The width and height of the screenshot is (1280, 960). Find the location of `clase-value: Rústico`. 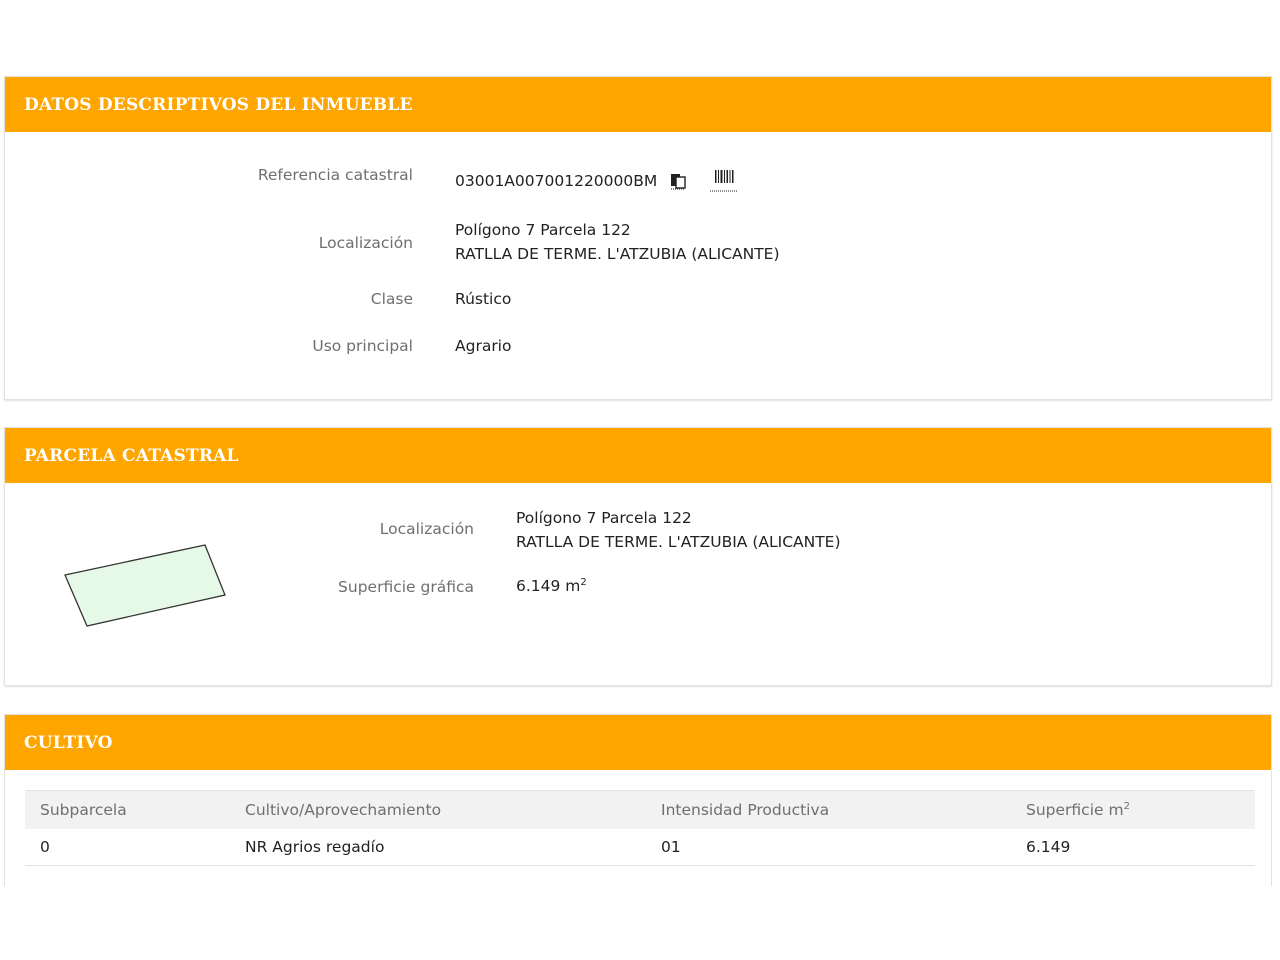

clase-value: Rústico is located at coordinates (483, 299).